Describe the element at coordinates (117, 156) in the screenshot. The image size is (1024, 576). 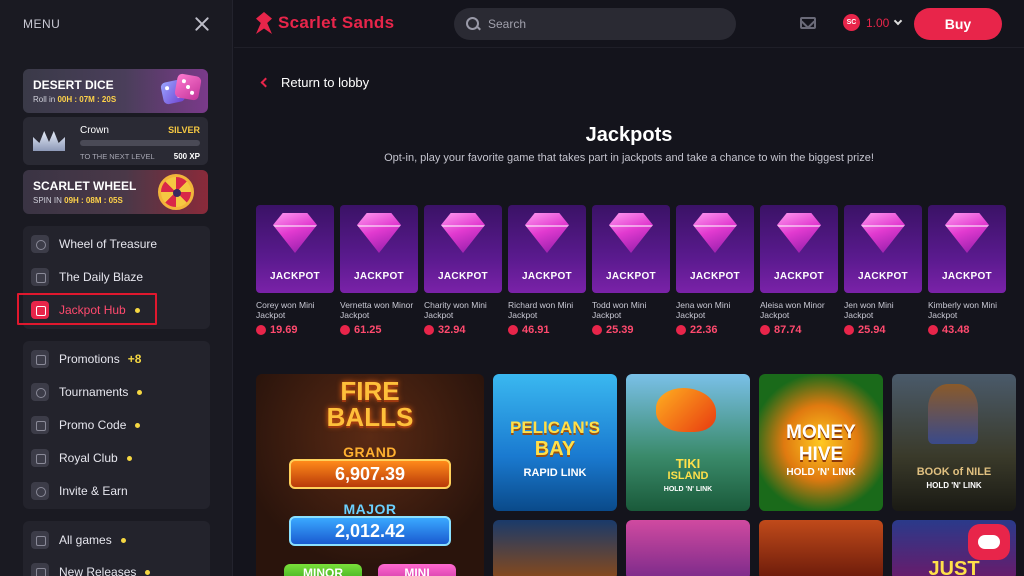
I see `next-level-label: TO THE NEXT LEVEL` at that location.